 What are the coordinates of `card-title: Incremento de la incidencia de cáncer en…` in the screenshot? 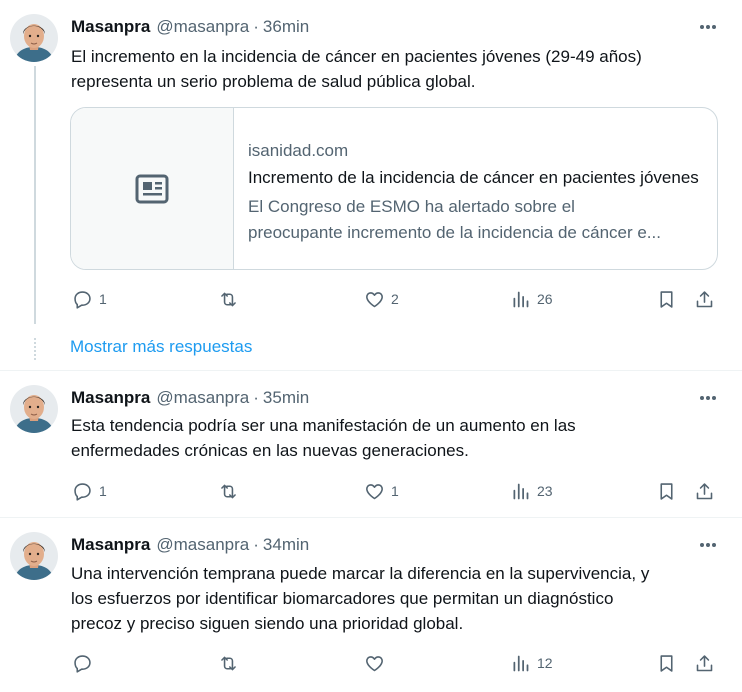 It's located at (473, 177).